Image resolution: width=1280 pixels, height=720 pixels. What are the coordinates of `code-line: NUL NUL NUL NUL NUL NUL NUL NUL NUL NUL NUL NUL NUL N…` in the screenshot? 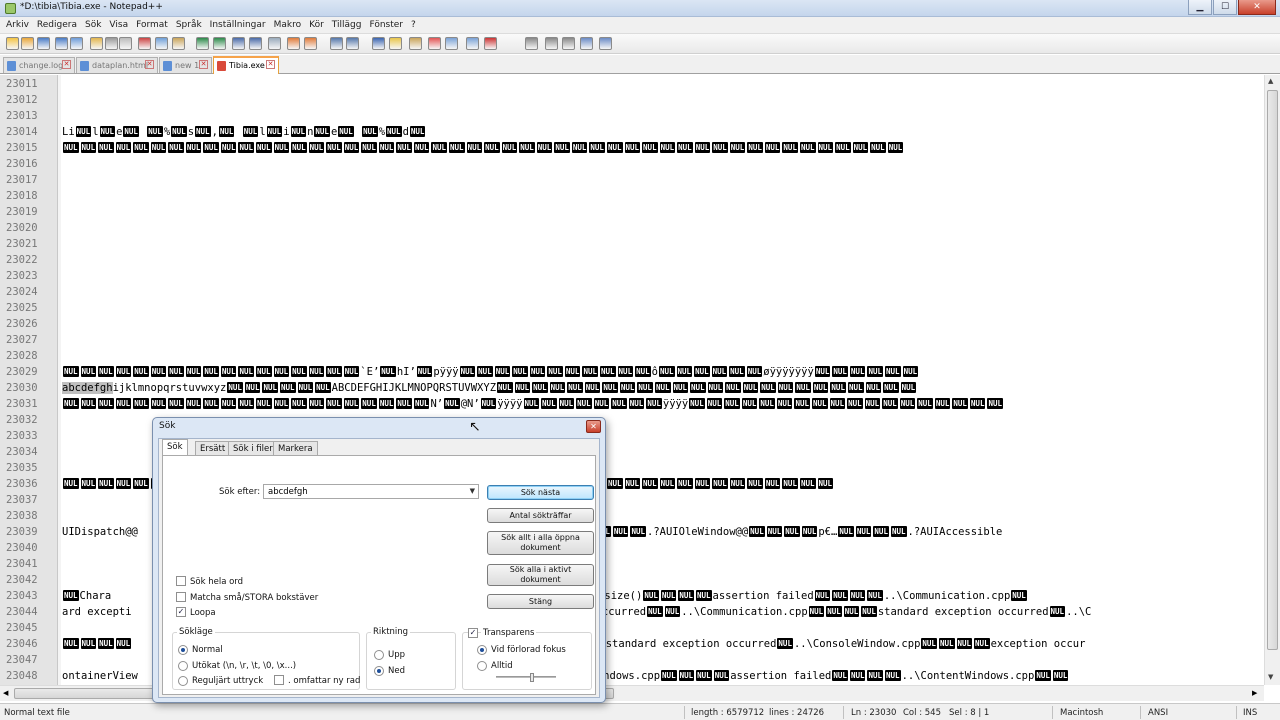 It's located at (491, 372).